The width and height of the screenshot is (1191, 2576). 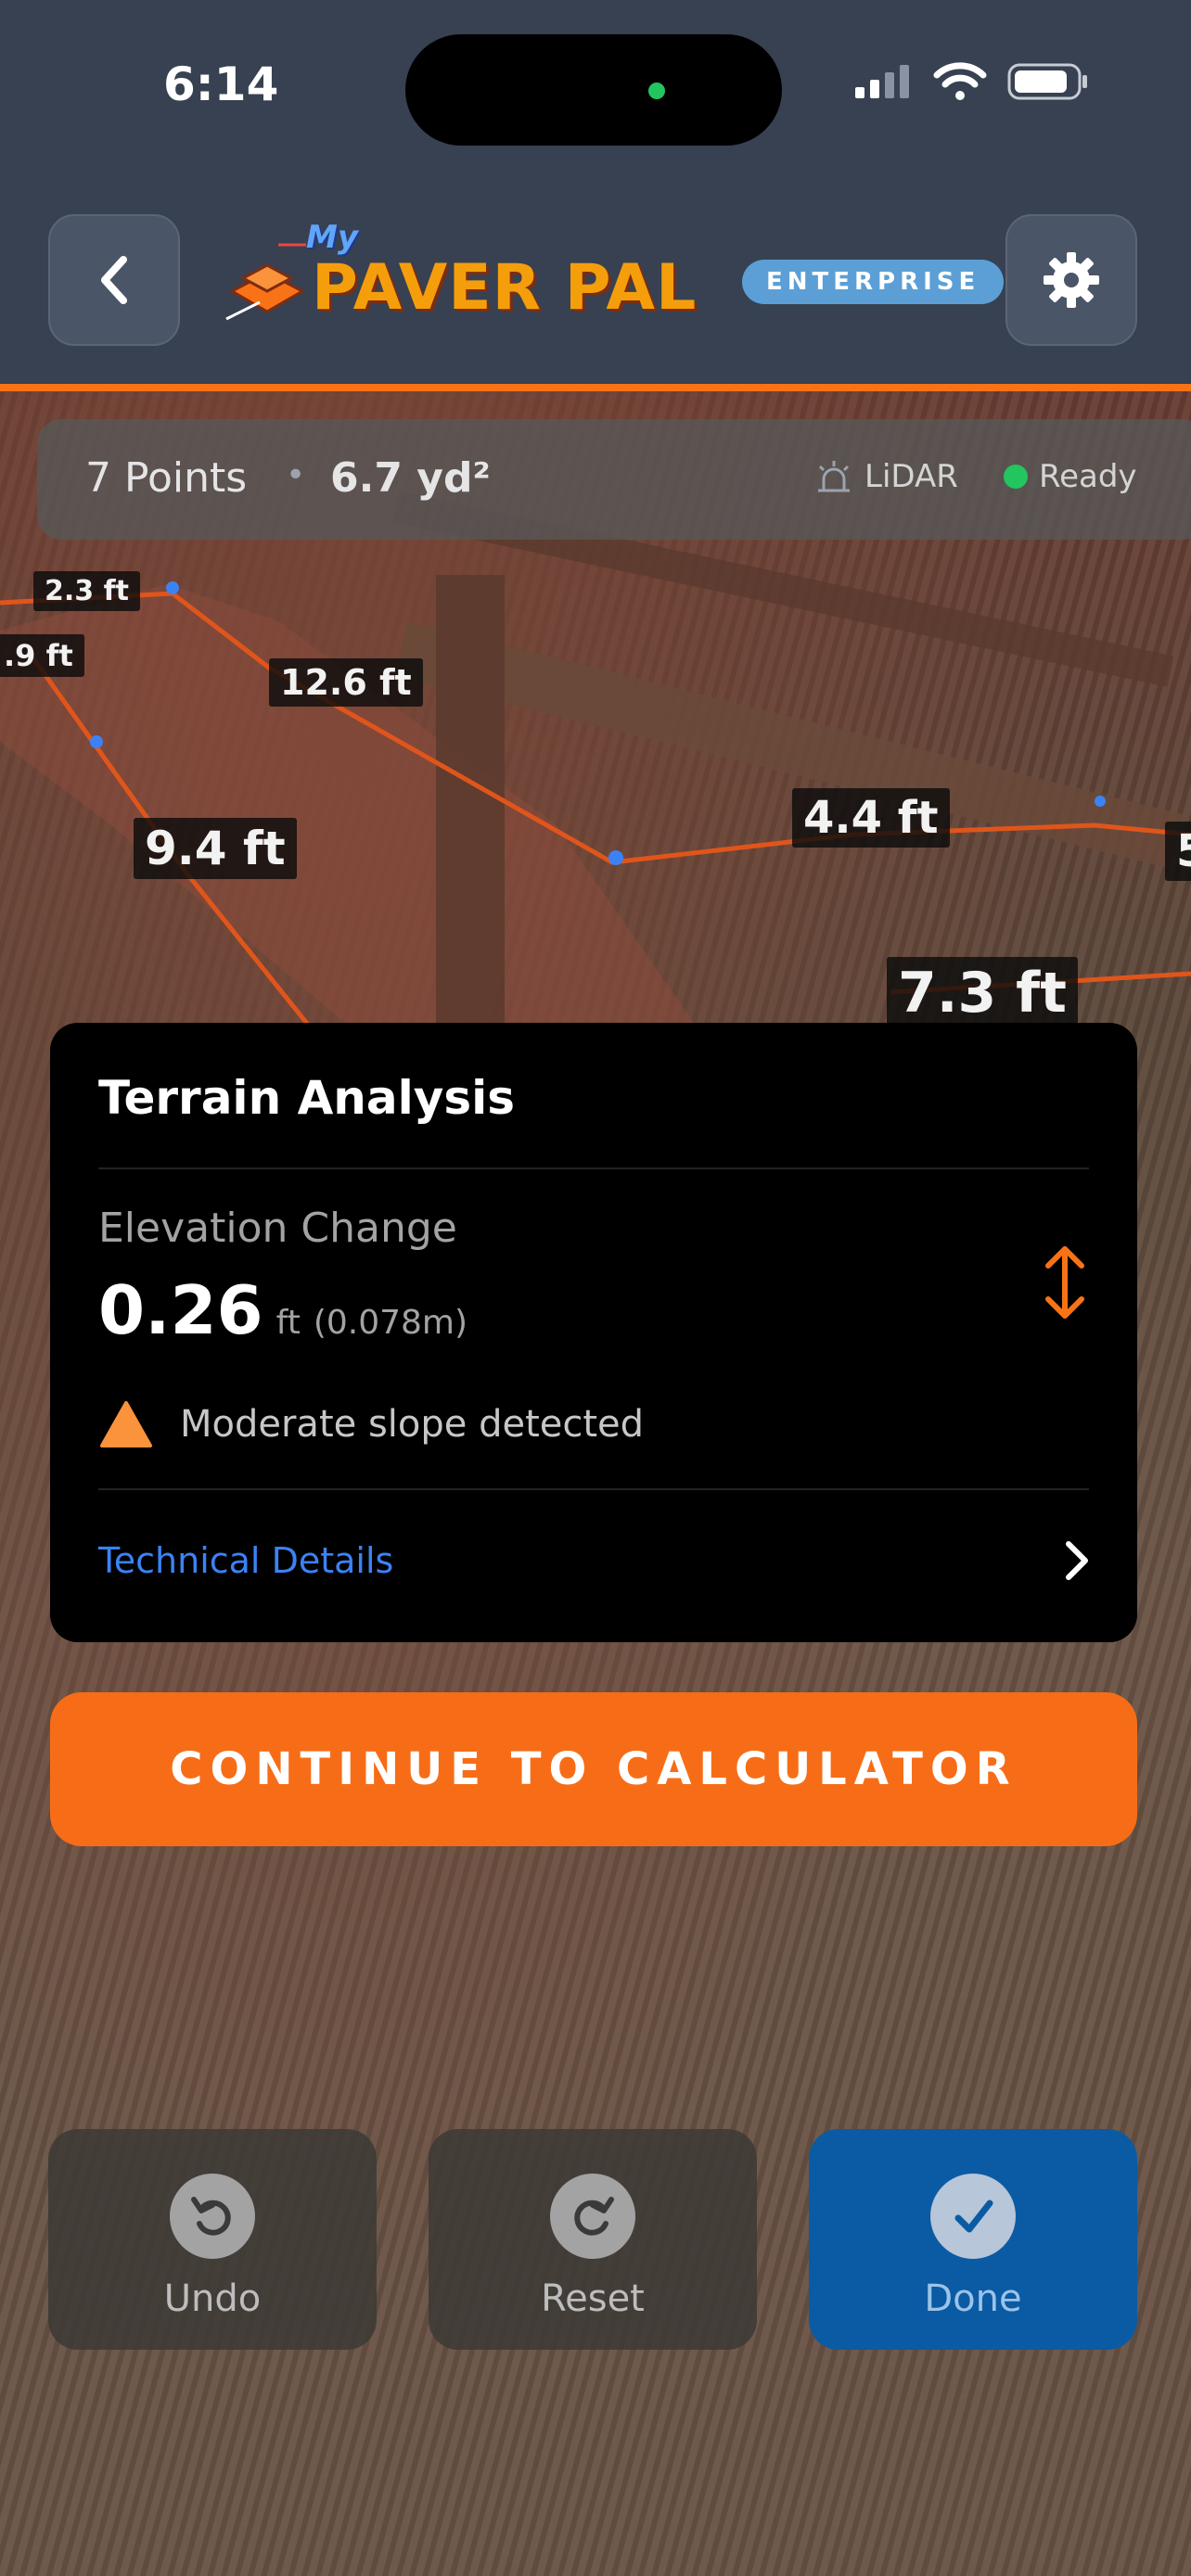 I want to click on lidar-sensor-icon, so click(x=834, y=476).